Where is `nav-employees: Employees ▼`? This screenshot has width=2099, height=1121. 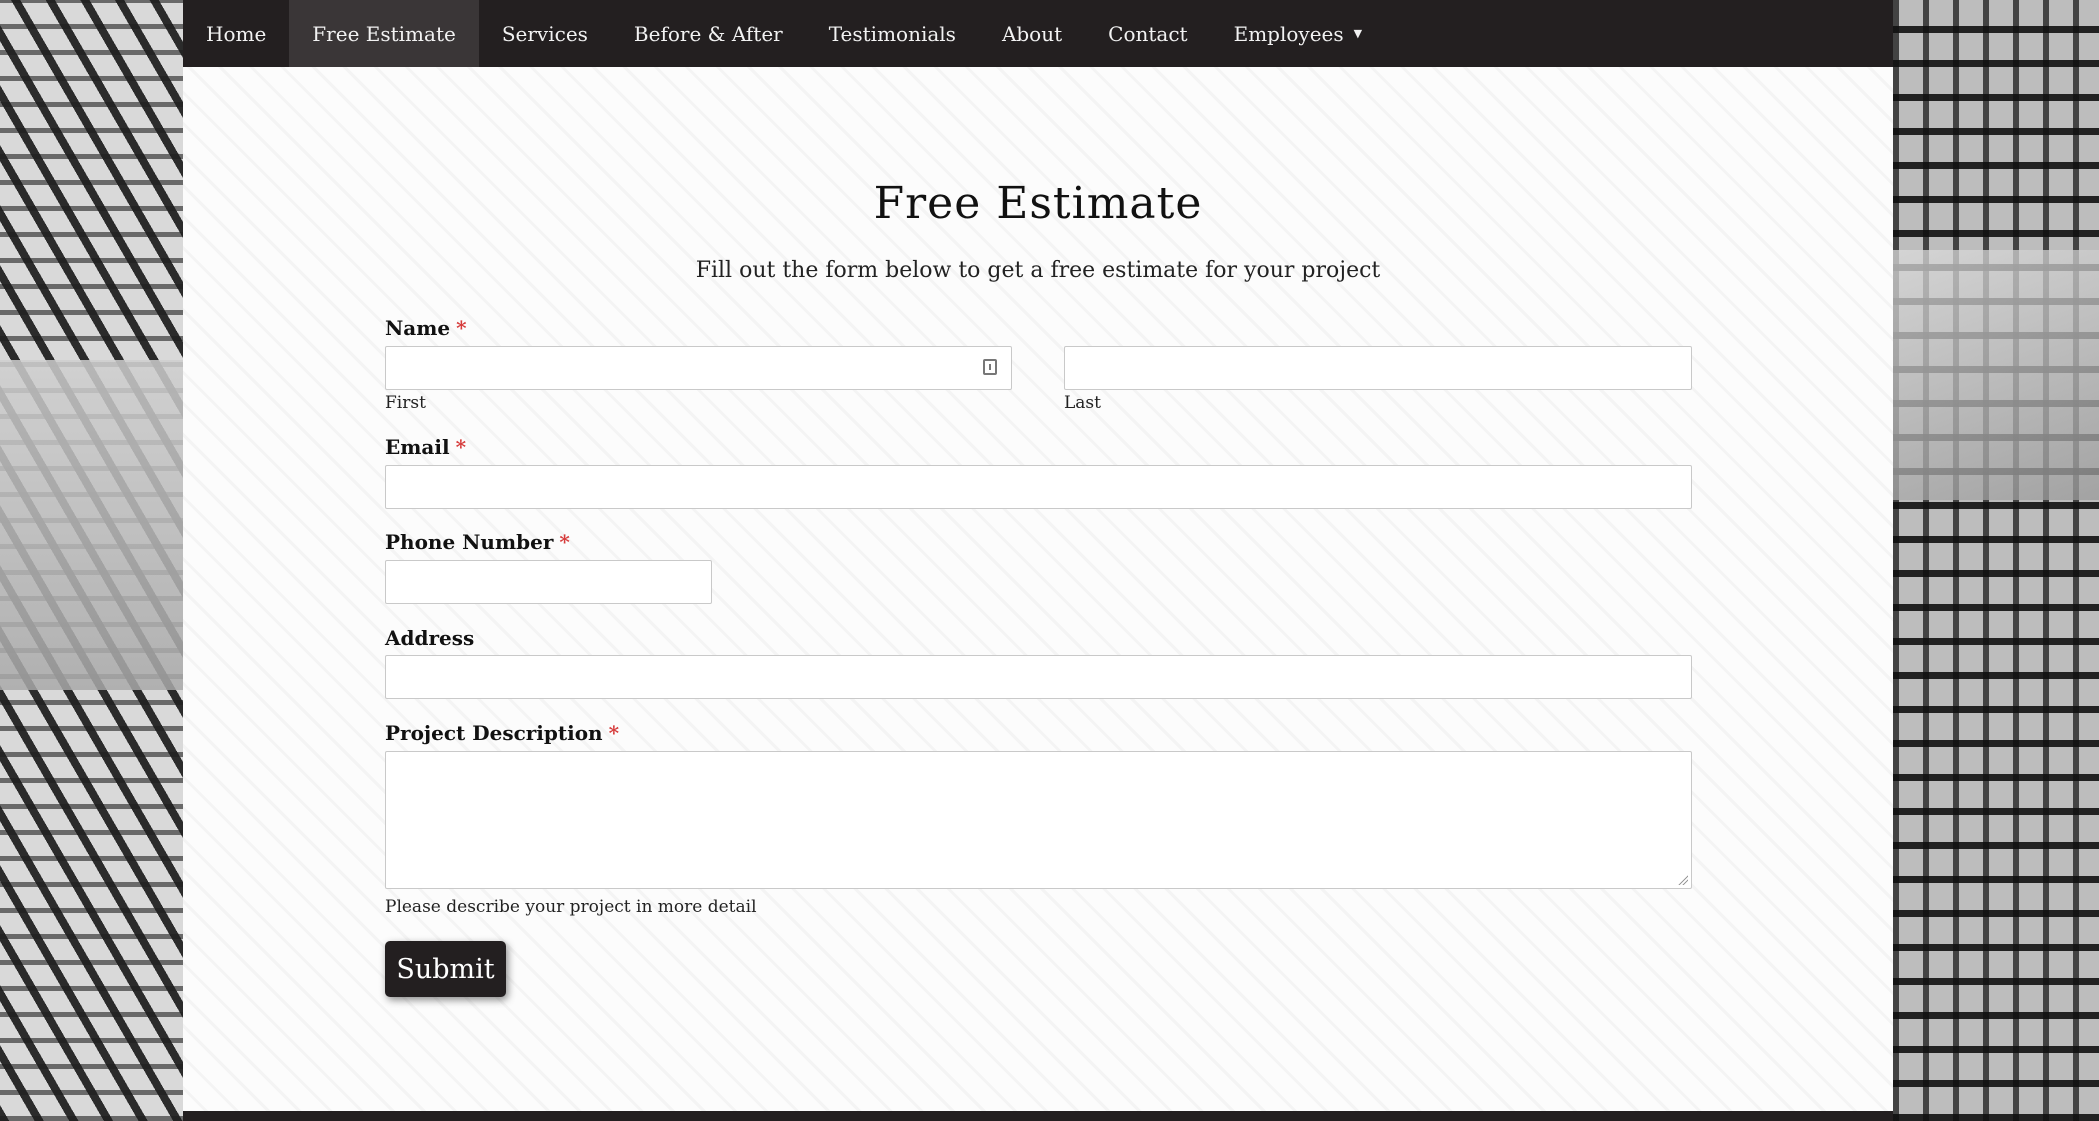
nav-employees: Employees ▼ is located at coordinates (1298, 33).